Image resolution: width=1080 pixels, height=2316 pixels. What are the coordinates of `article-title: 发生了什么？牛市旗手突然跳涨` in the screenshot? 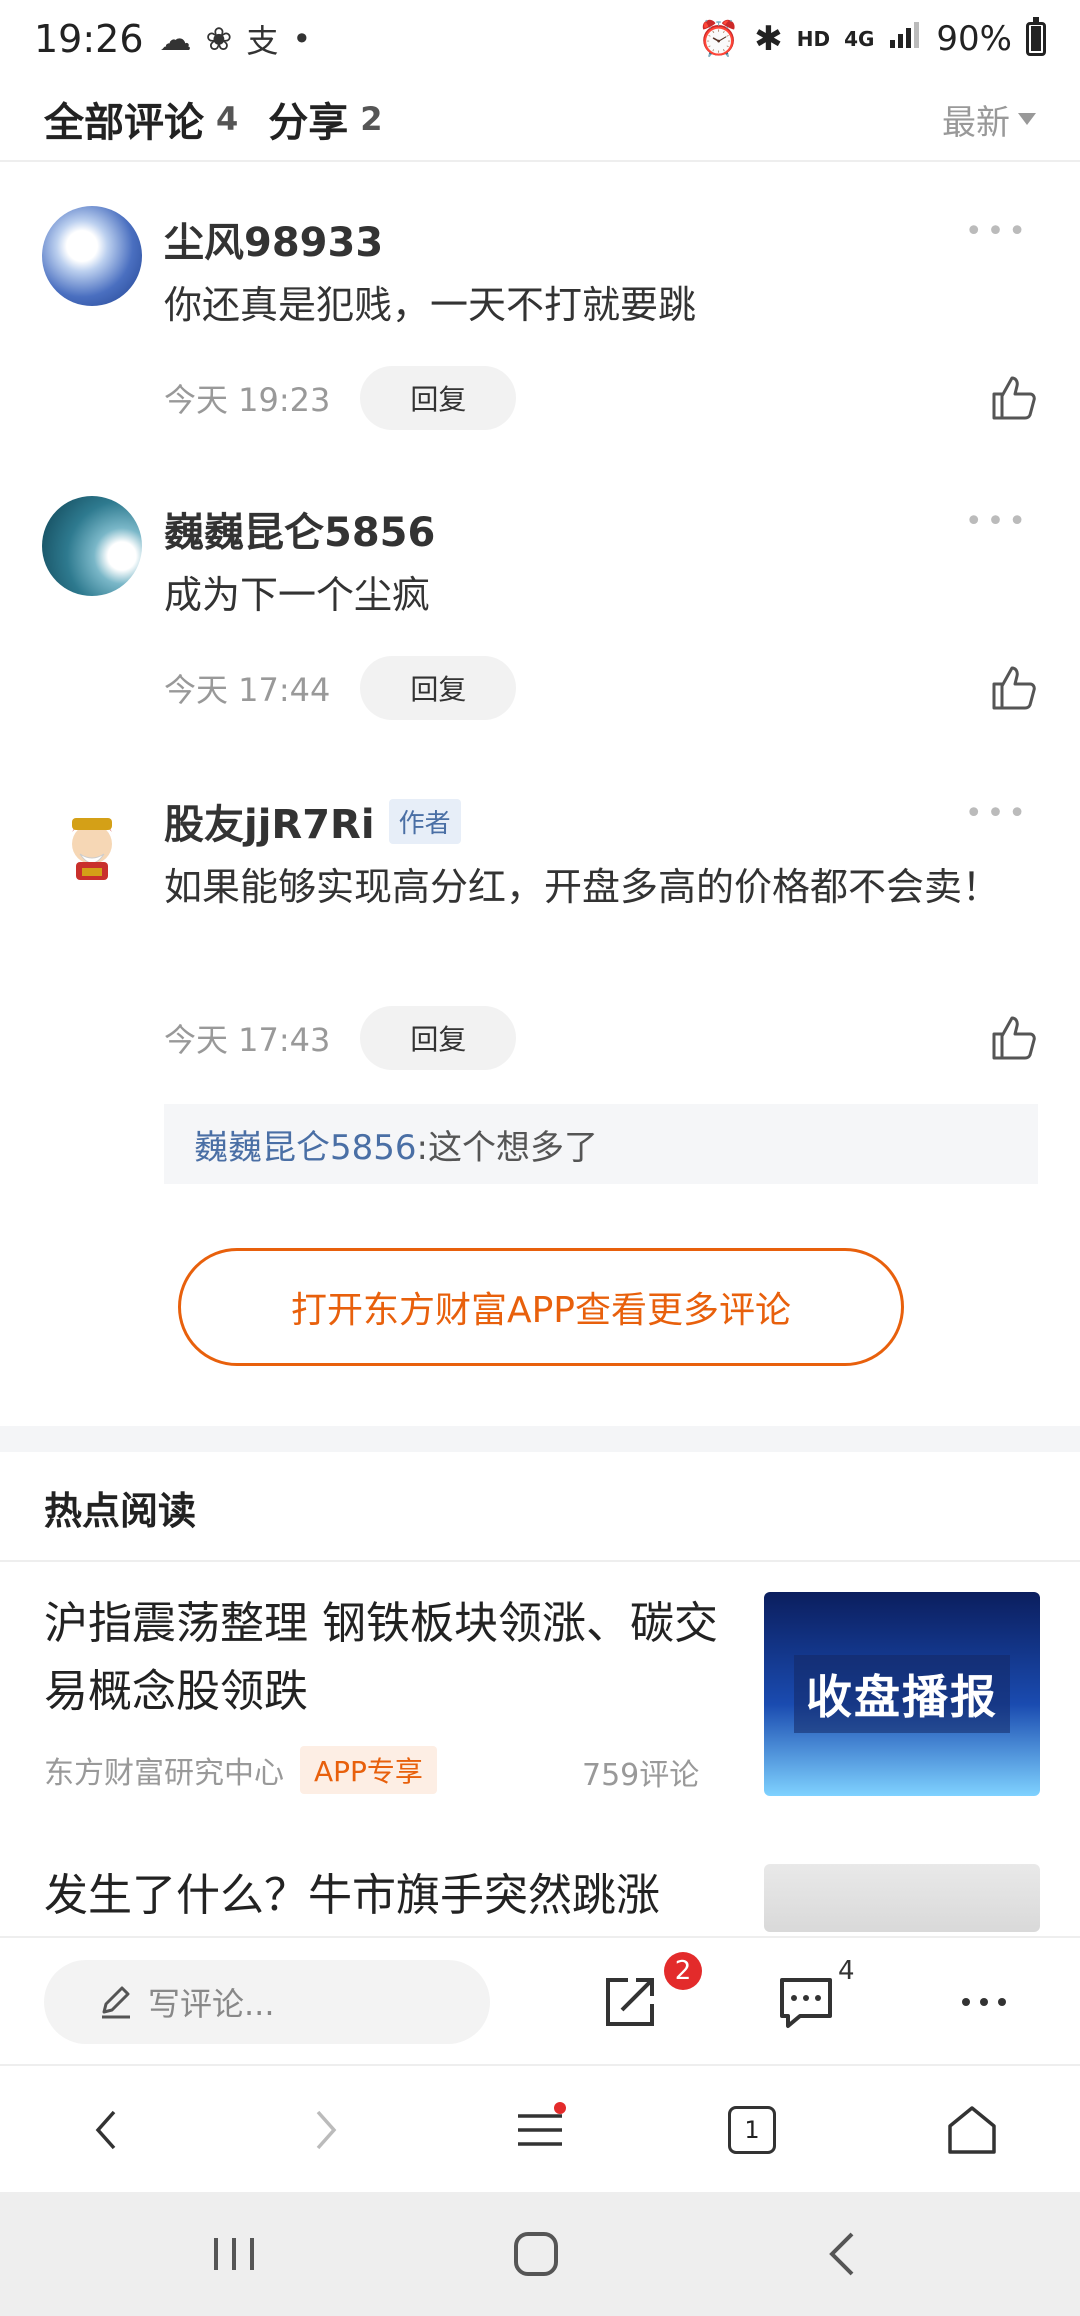 It's located at (384, 1896).